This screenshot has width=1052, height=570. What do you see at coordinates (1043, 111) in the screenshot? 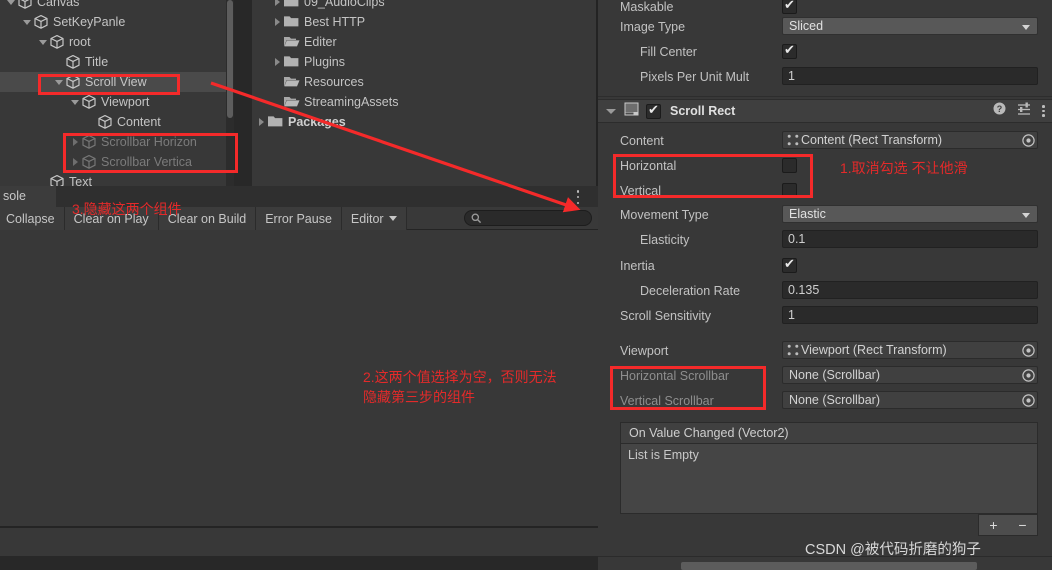
I see `kebab-menu-icon` at bounding box center [1043, 111].